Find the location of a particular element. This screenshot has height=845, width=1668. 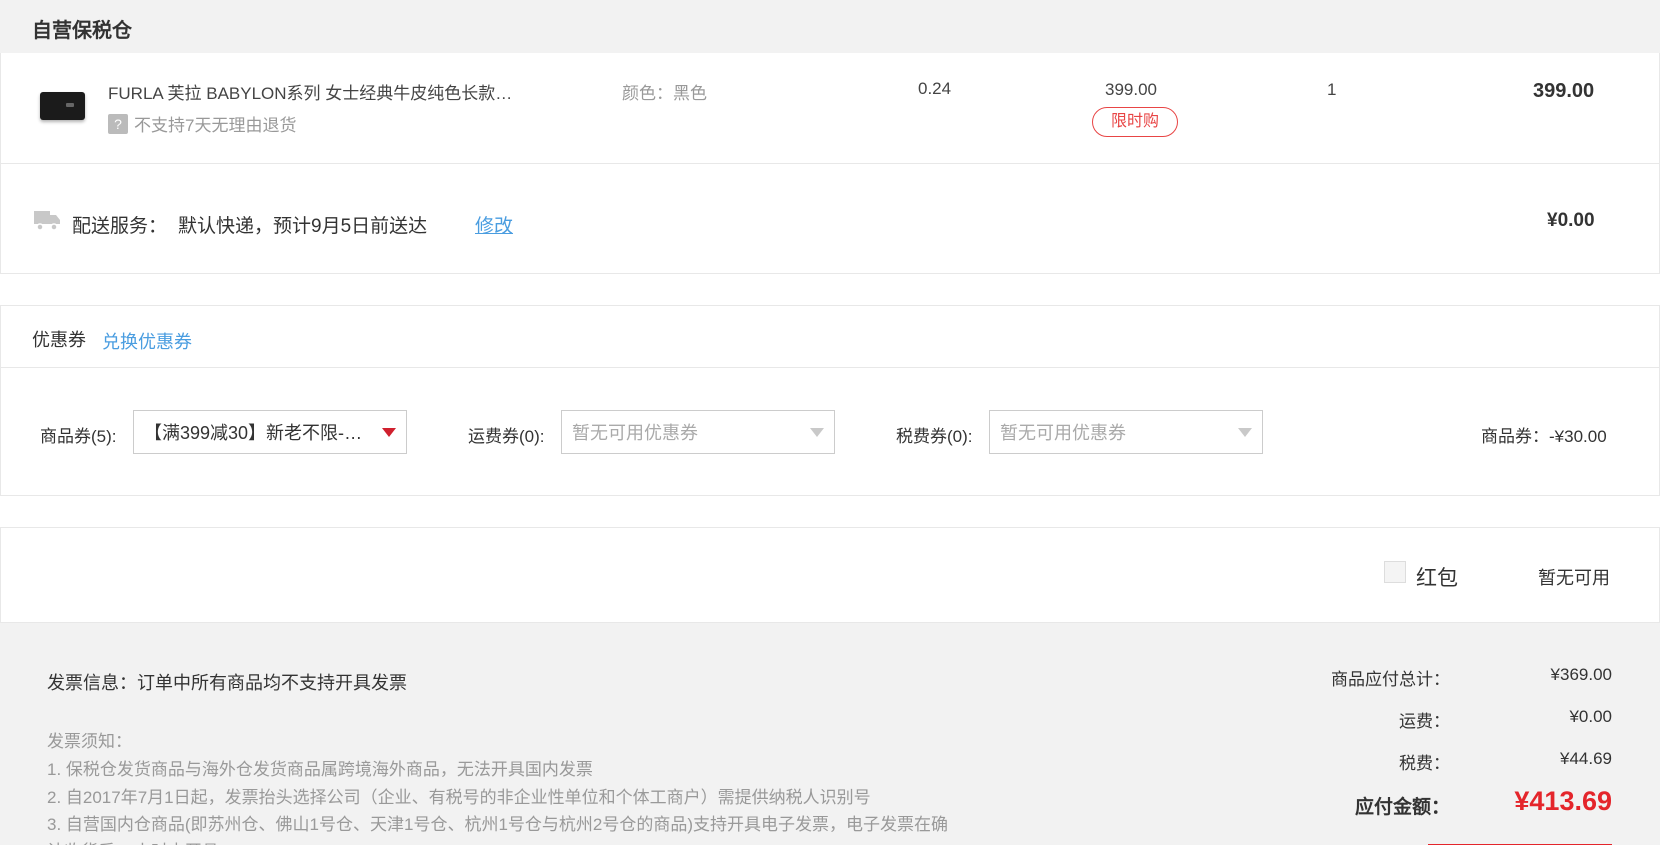

tax-coupon-select: 暂无可用优惠券 is located at coordinates (1126, 432).